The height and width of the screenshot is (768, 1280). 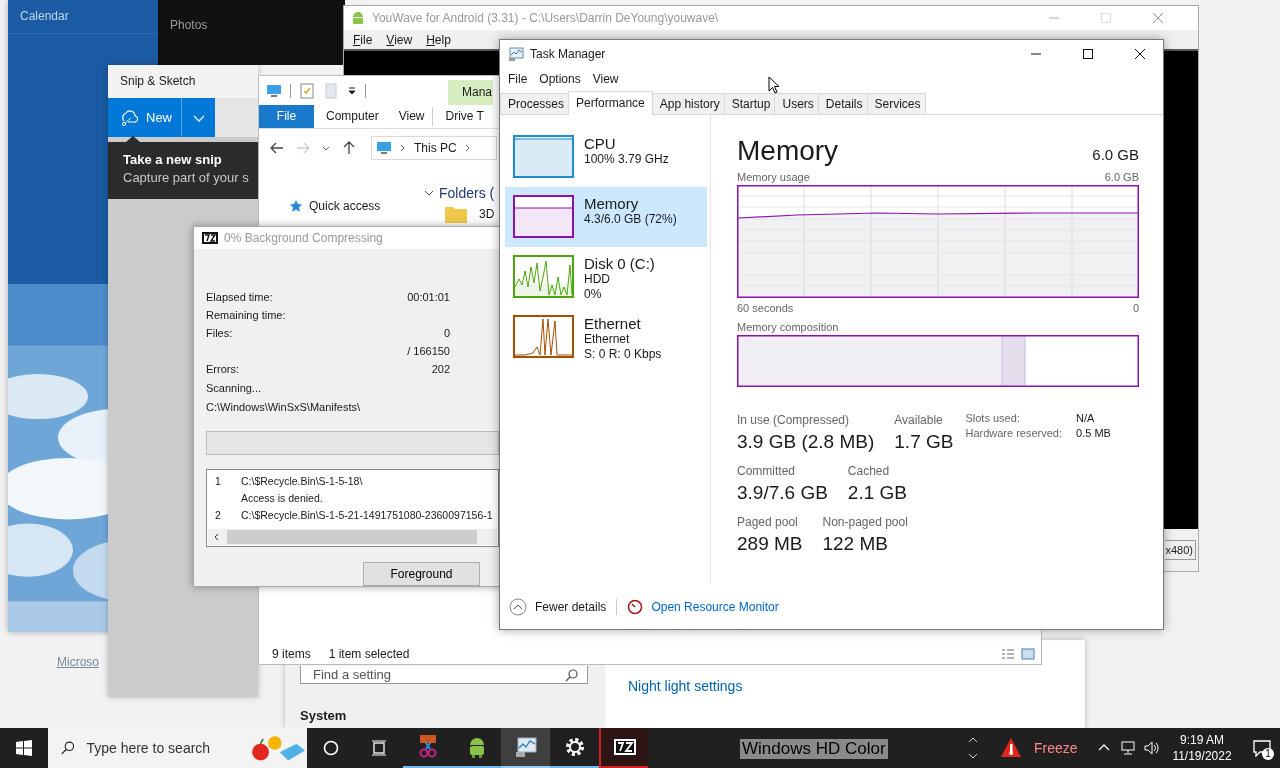 What do you see at coordinates (471, 92) in the screenshot?
I see `manage-tab: Mana` at bounding box center [471, 92].